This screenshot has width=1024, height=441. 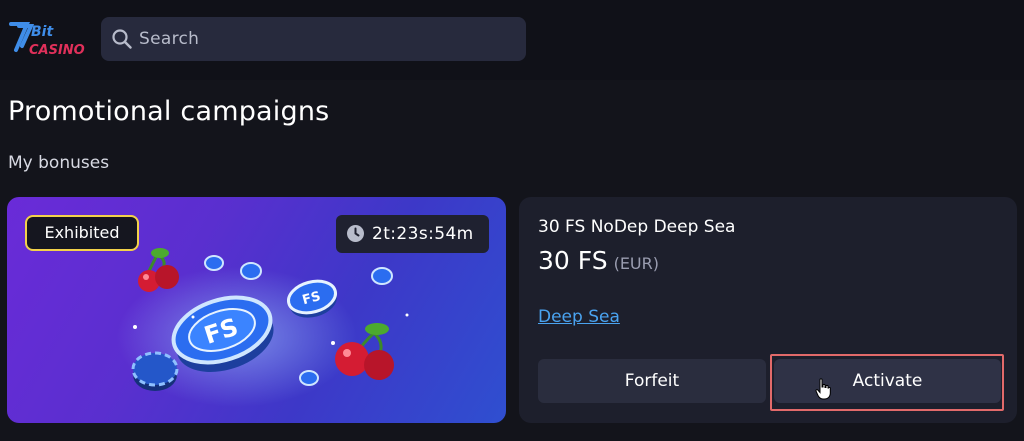 What do you see at coordinates (169, 111) in the screenshot?
I see `page-title: Promotional campaigns` at bounding box center [169, 111].